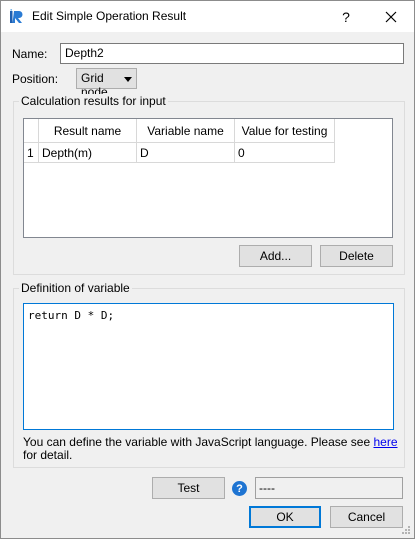 Image resolution: width=415 pixels, height=539 pixels. What do you see at coordinates (75, 288) in the screenshot?
I see `definition-title: Definition of variable` at bounding box center [75, 288].